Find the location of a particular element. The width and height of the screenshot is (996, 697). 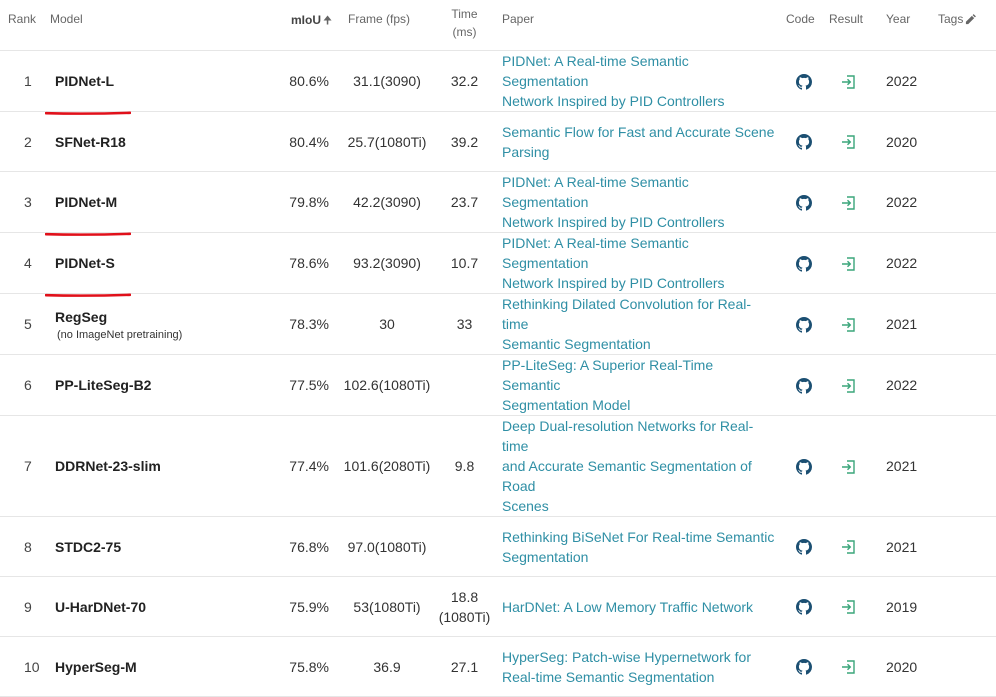

edit-icon is located at coordinates (971, 19).